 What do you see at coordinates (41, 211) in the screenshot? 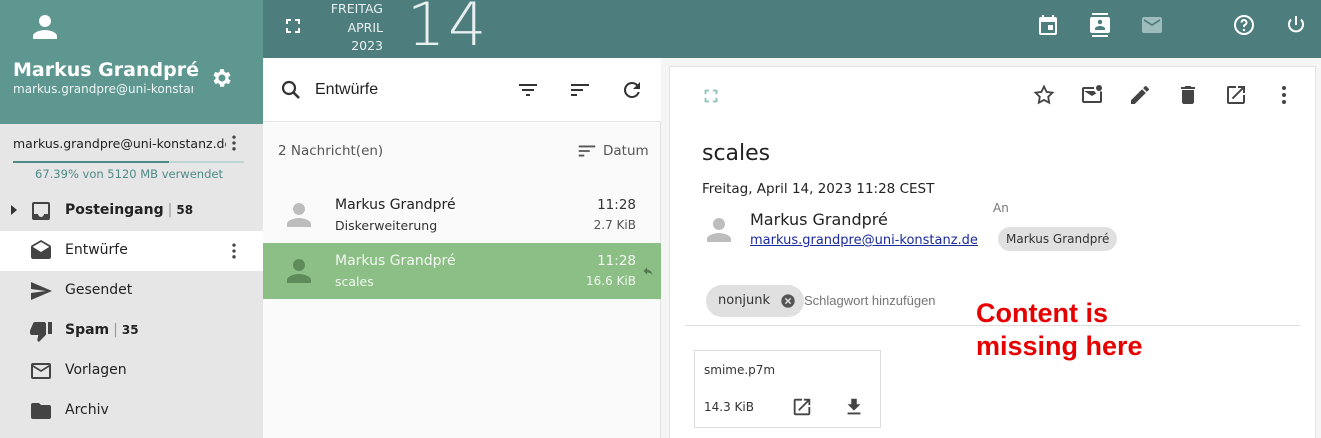
I see `inbox-icon` at bounding box center [41, 211].